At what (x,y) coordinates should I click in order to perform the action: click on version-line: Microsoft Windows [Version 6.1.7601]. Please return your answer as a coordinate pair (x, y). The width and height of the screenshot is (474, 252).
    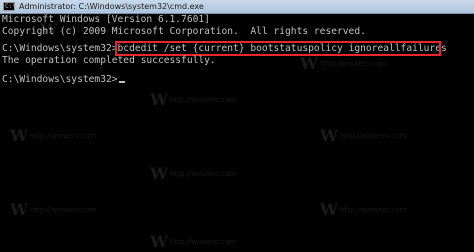
    Looking at the image, I should click on (106, 19).